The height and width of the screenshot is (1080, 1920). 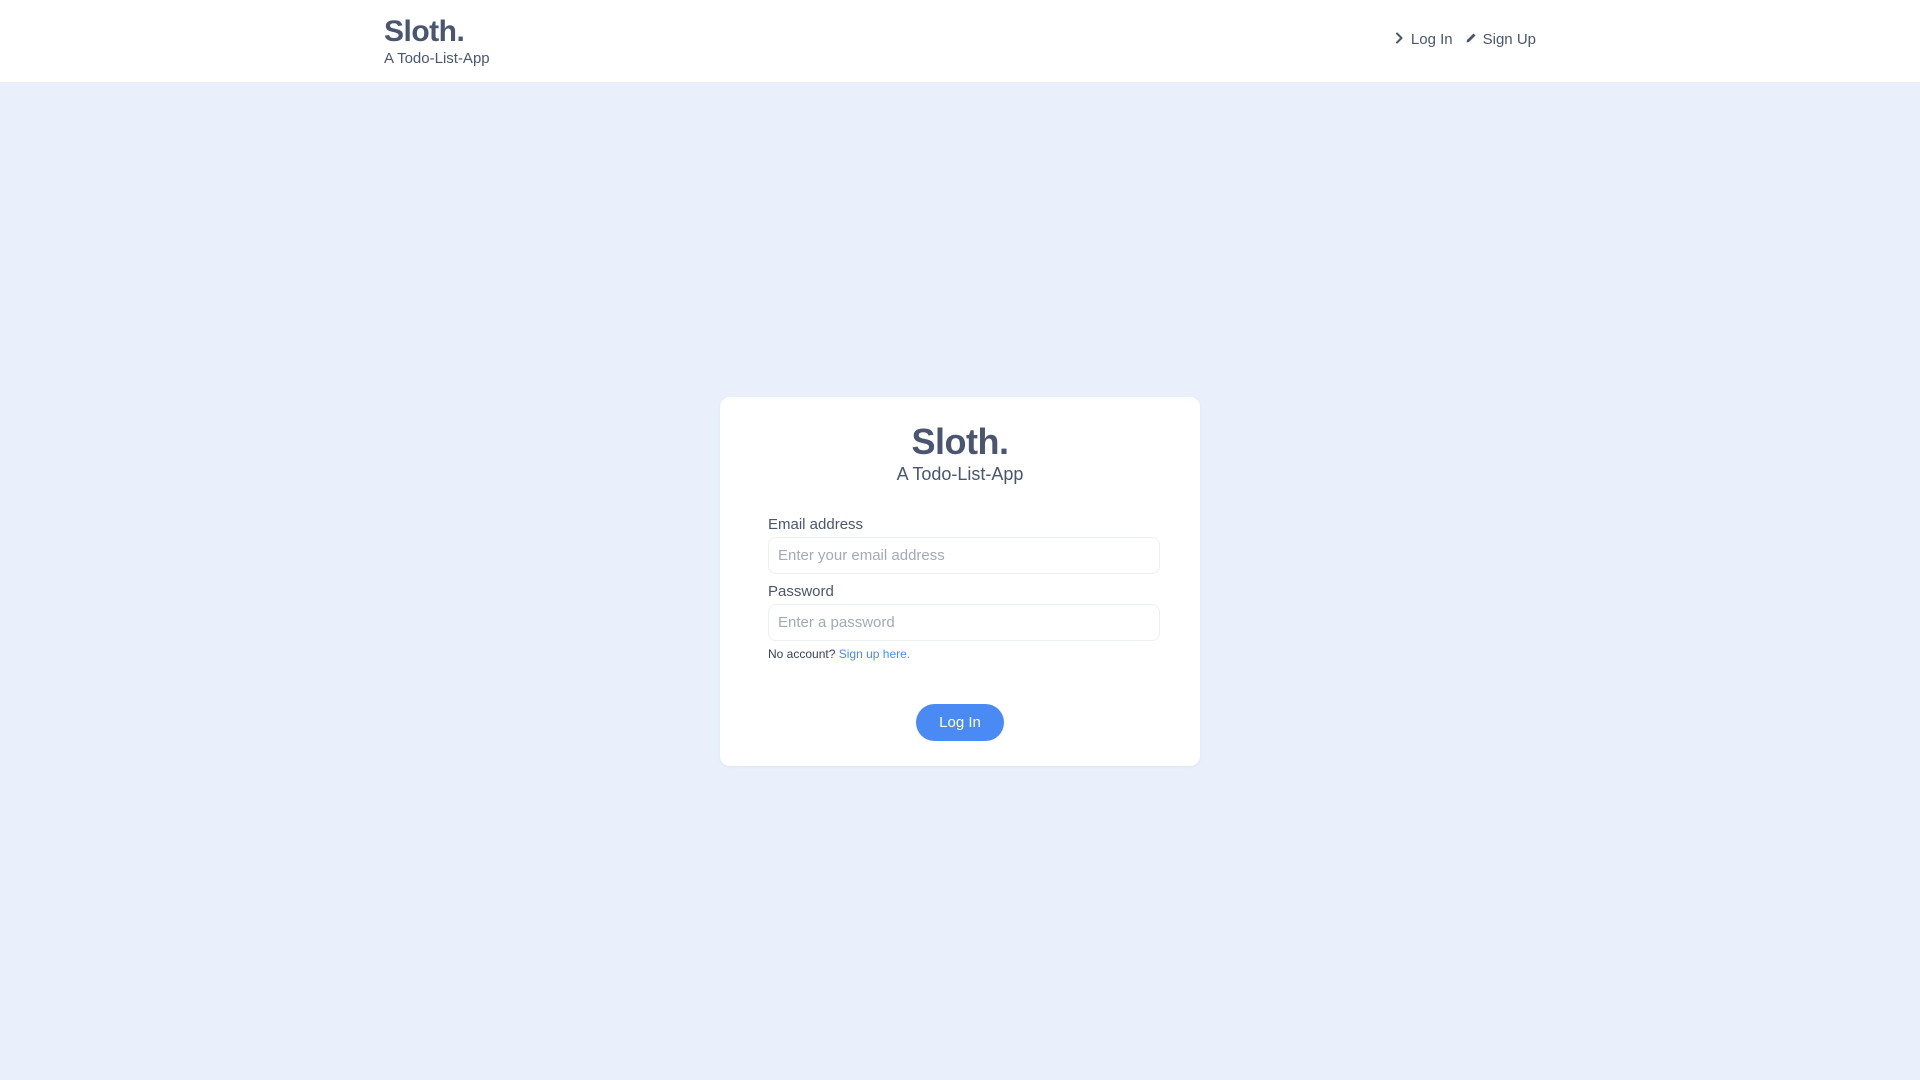 I want to click on nav-signup-link: Sign Up, so click(x=1500, y=39).